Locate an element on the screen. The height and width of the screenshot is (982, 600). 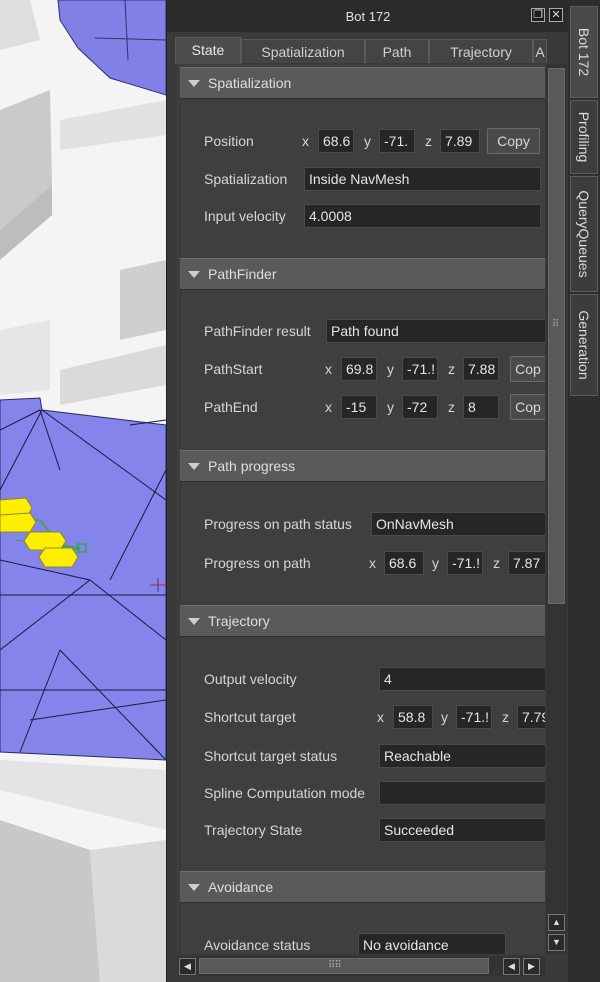
progress-y-field: -71.! is located at coordinates (465, 563).